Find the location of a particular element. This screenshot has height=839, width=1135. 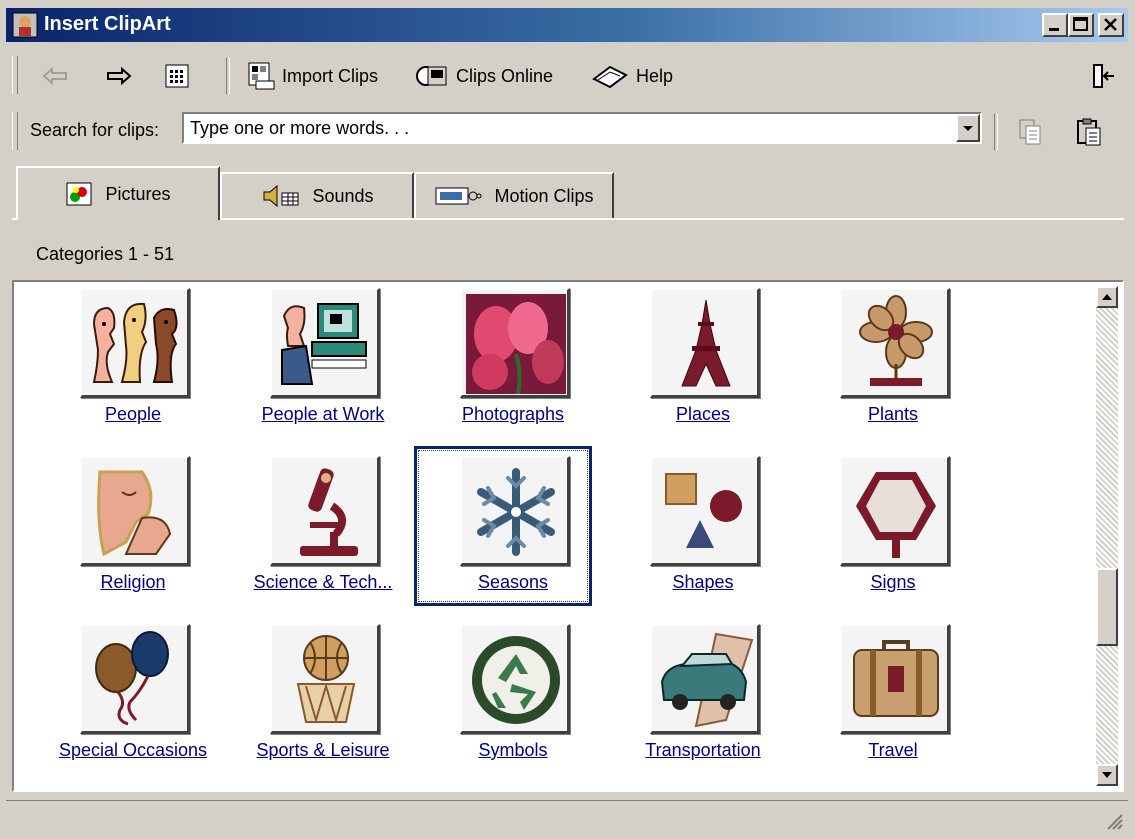

search-toolbar: Search for clips: is located at coordinates (567, 131).